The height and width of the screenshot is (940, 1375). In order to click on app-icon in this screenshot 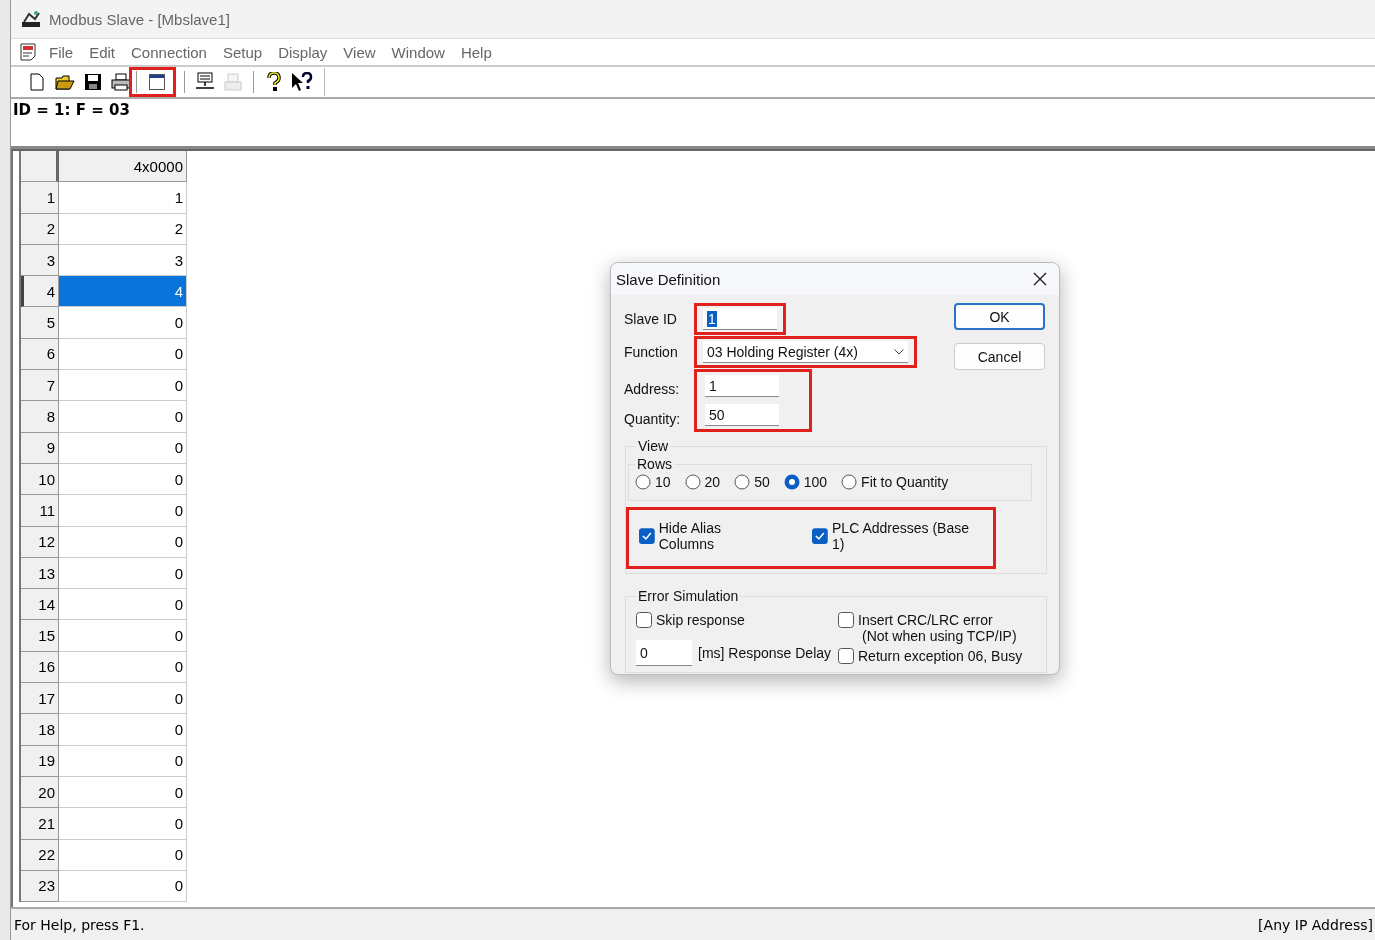, I will do `click(31, 19)`.